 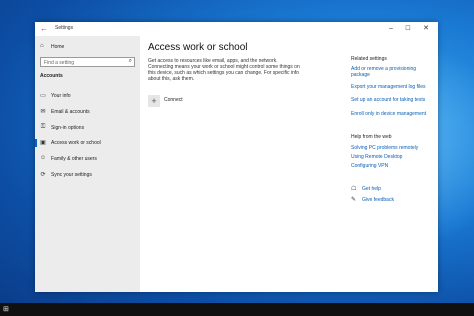 What do you see at coordinates (59, 63) in the screenshot?
I see `search-placeholder: Find a setting` at bounding box center [59, 63].